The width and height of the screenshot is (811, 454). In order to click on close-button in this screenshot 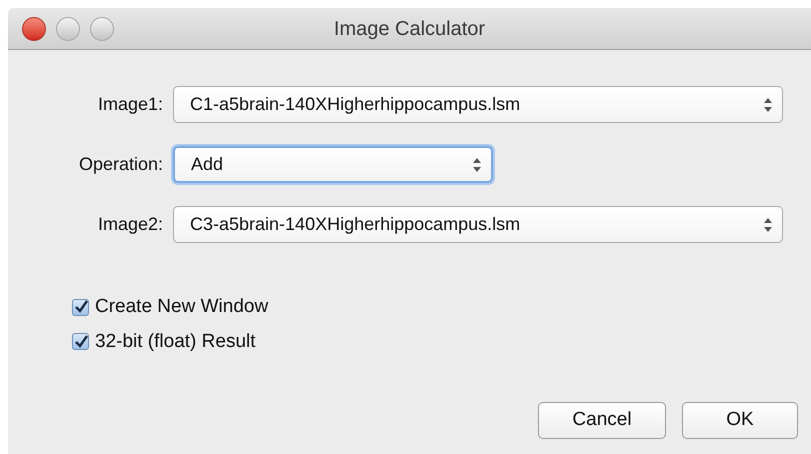, I will do `click(34, 28)`.